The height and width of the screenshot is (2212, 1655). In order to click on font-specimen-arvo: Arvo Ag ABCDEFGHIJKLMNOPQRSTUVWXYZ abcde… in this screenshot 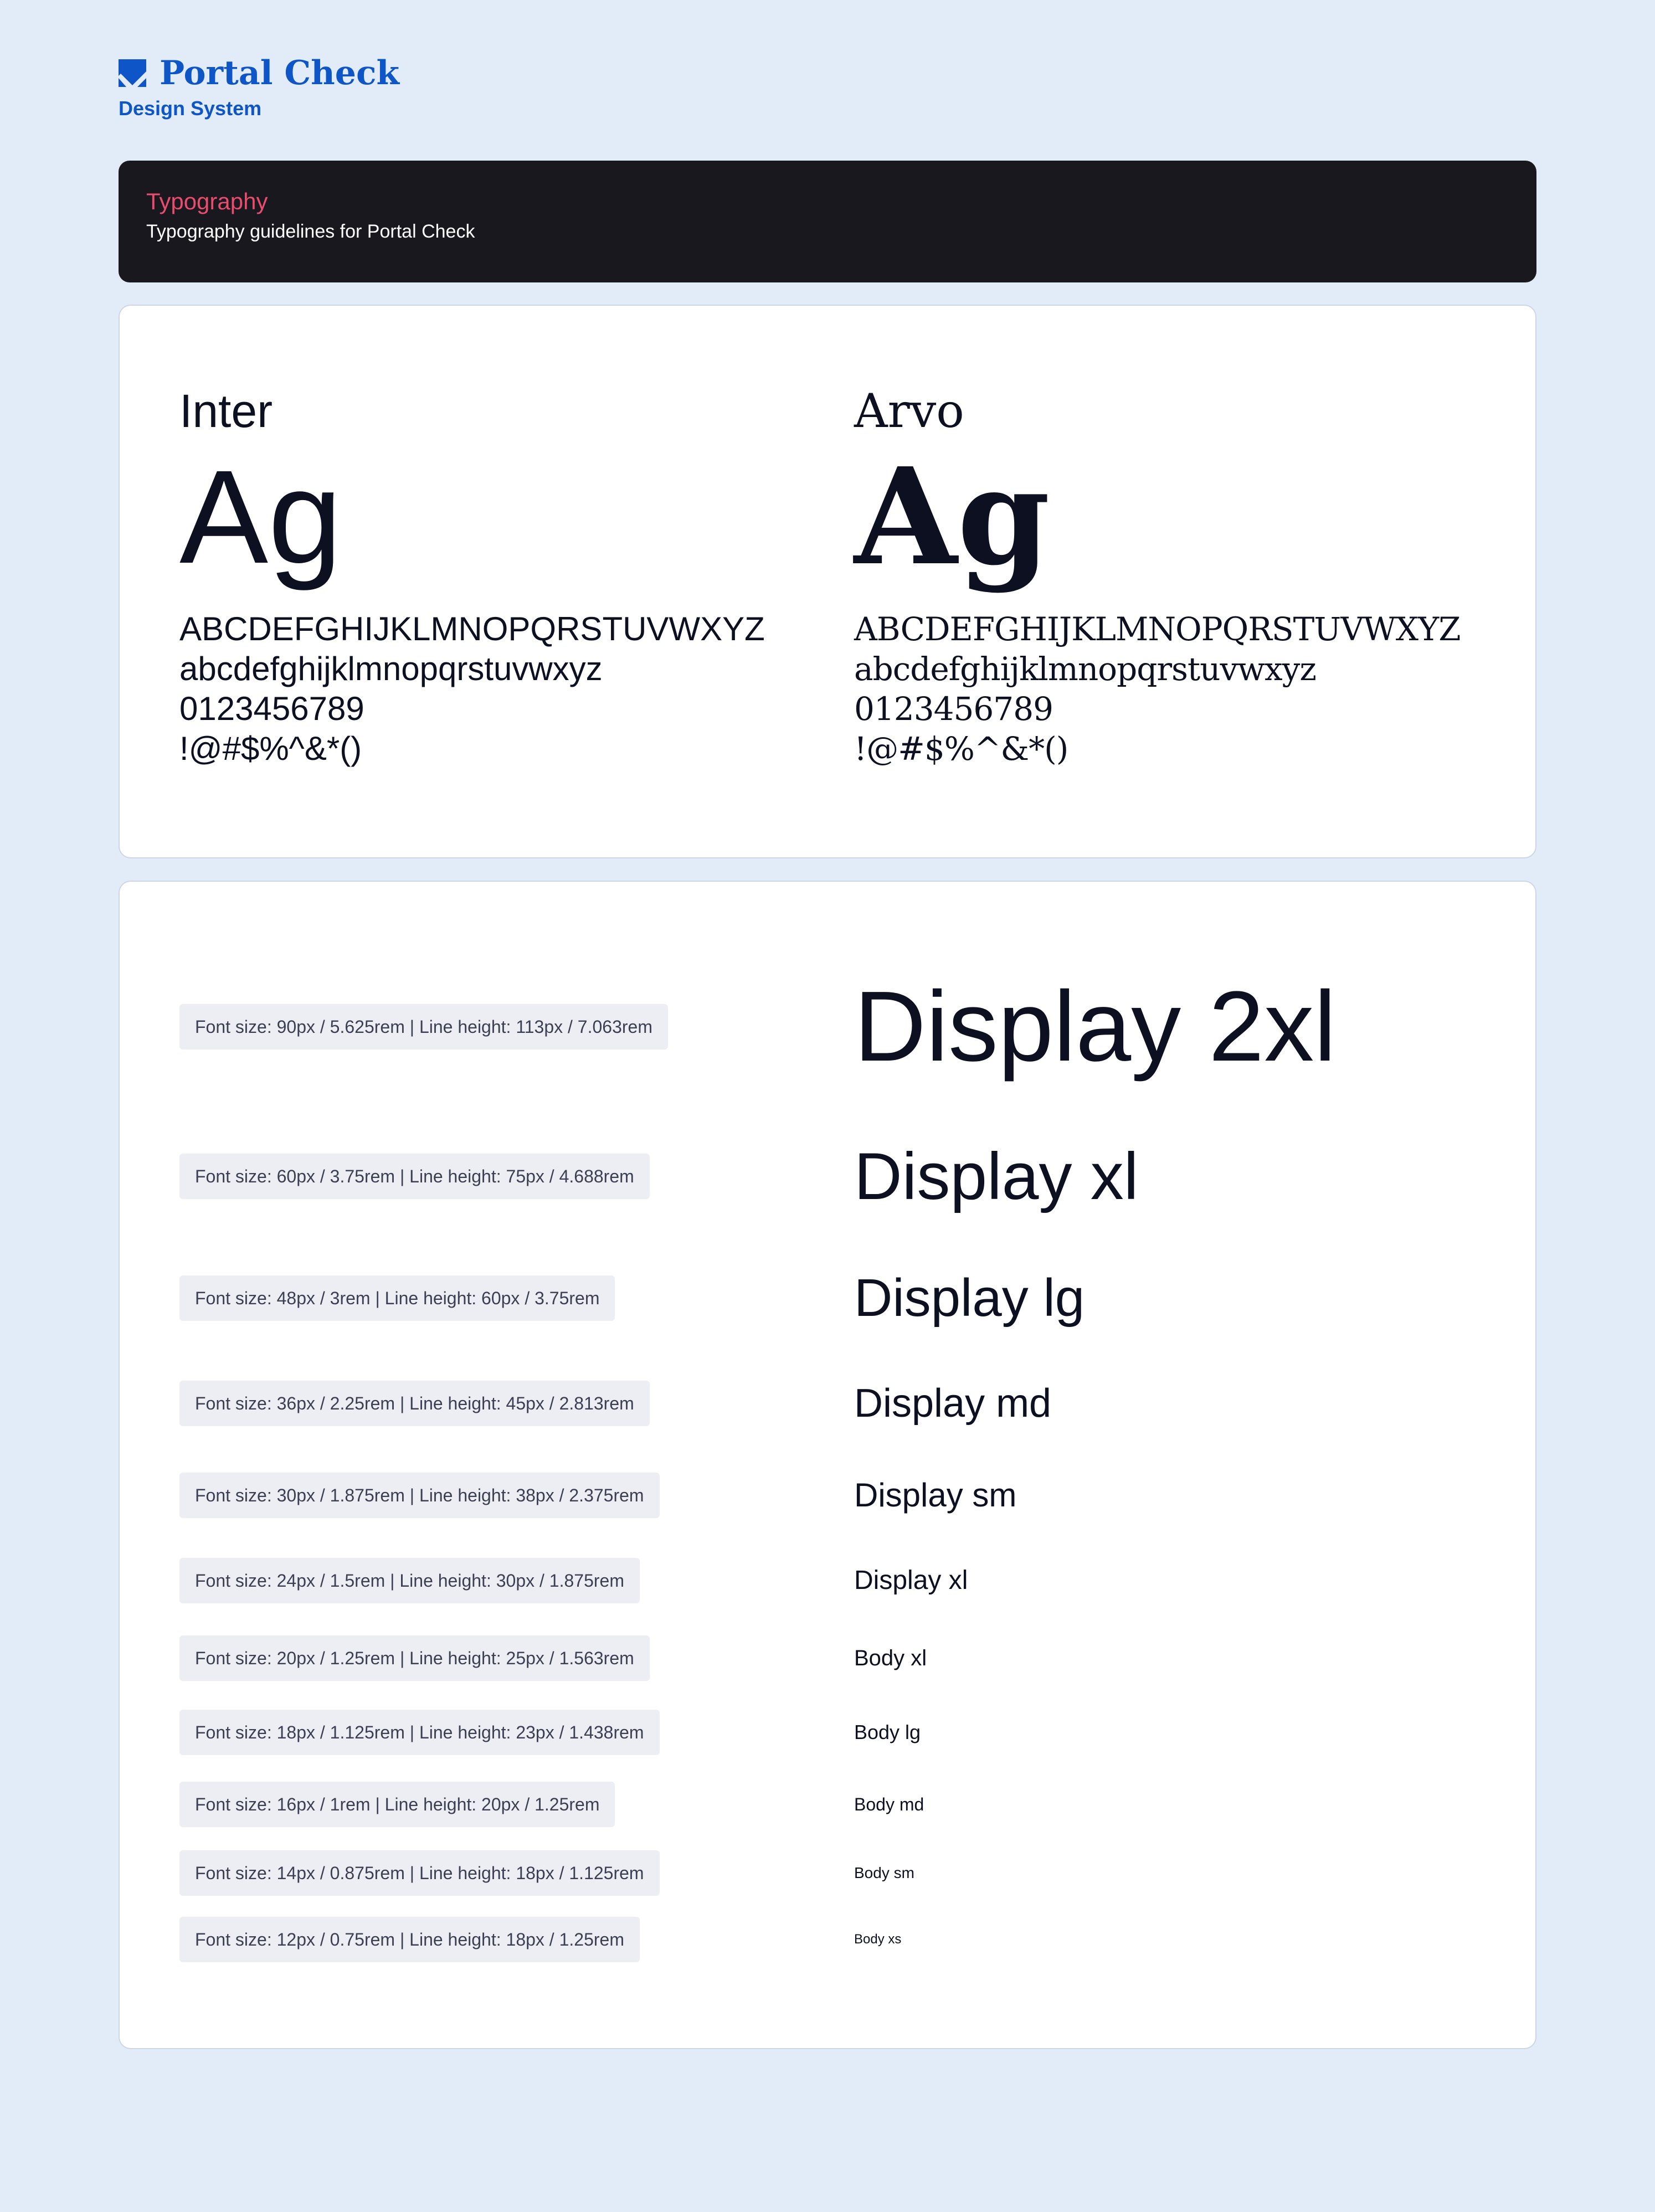, I will do `click(1157, 576)`.